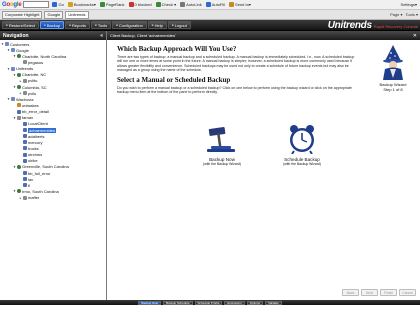 This screenshot has height=315, width=420. What do you see at coordinates (34, 198) in the screenshot?
I see `tree-node-label: maffer` at bounding box center [34, 198].